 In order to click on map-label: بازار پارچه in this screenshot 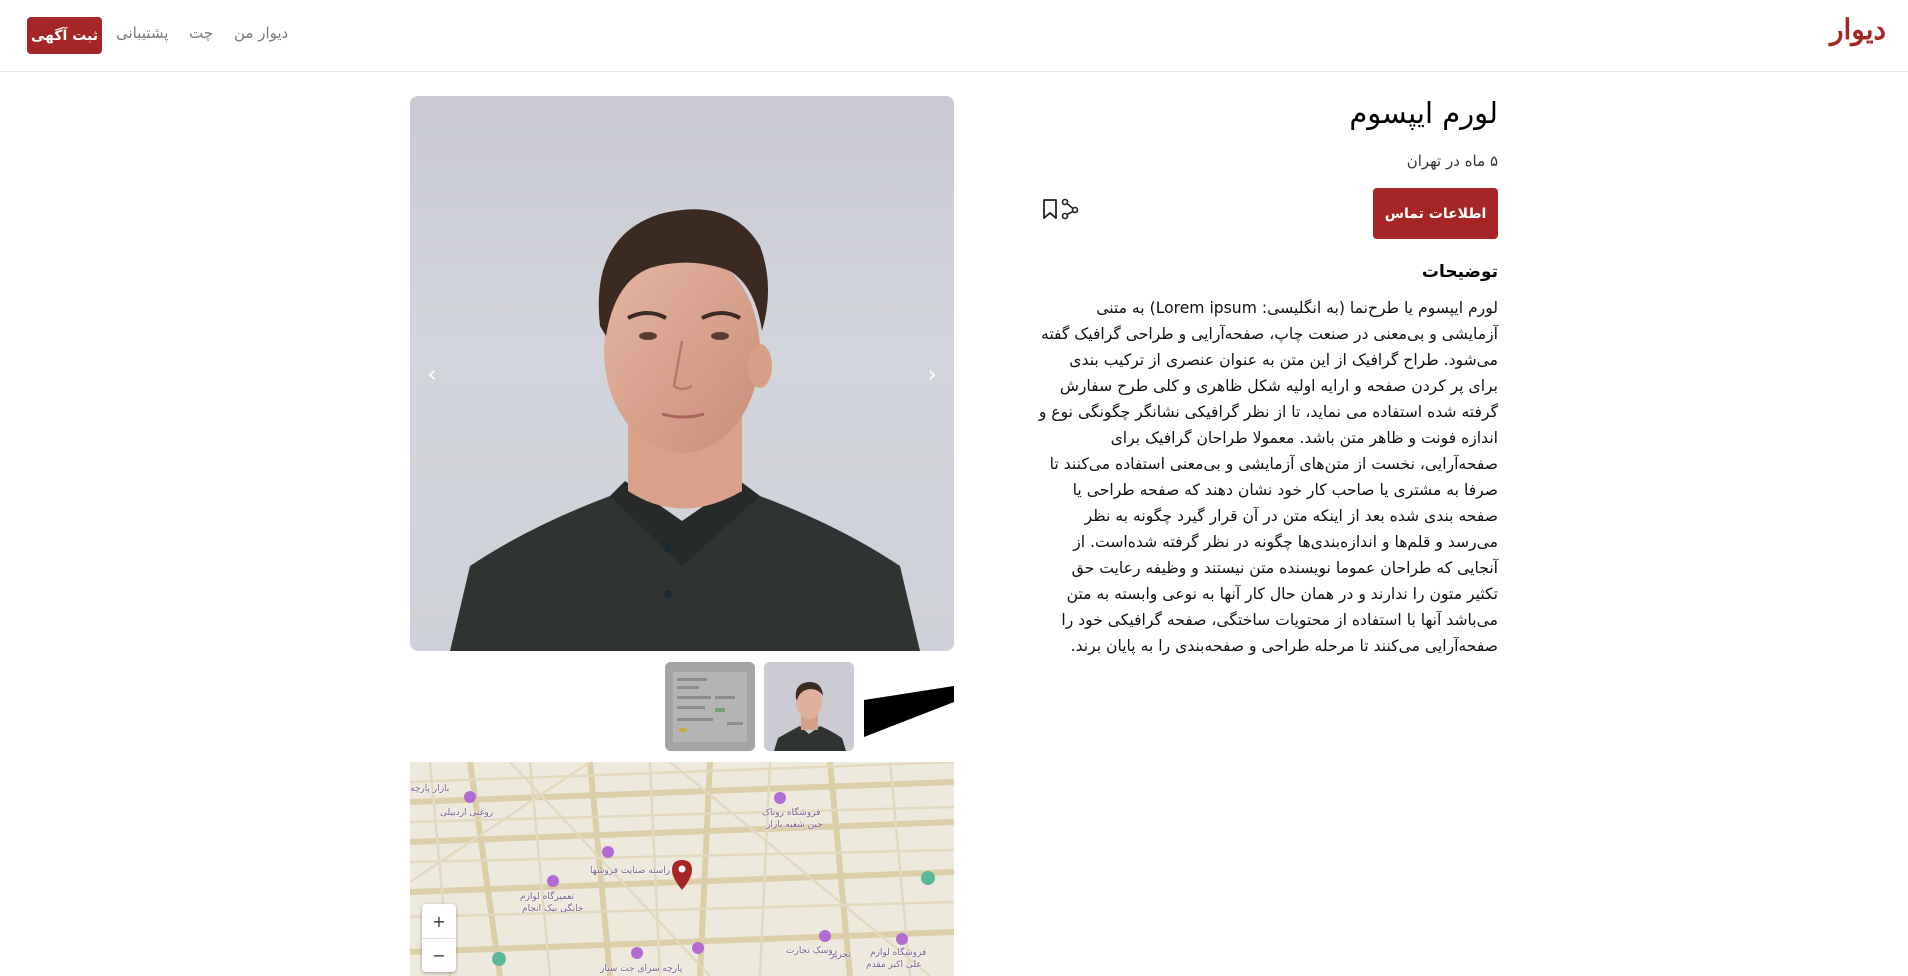, I will do `click(430, 789)`.